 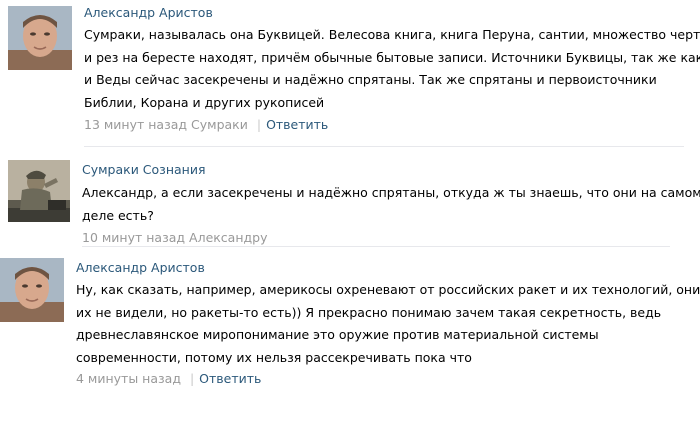 I want to click on comment-meta: 4 минуты назад | Ответить, so click(x=168, y=378).